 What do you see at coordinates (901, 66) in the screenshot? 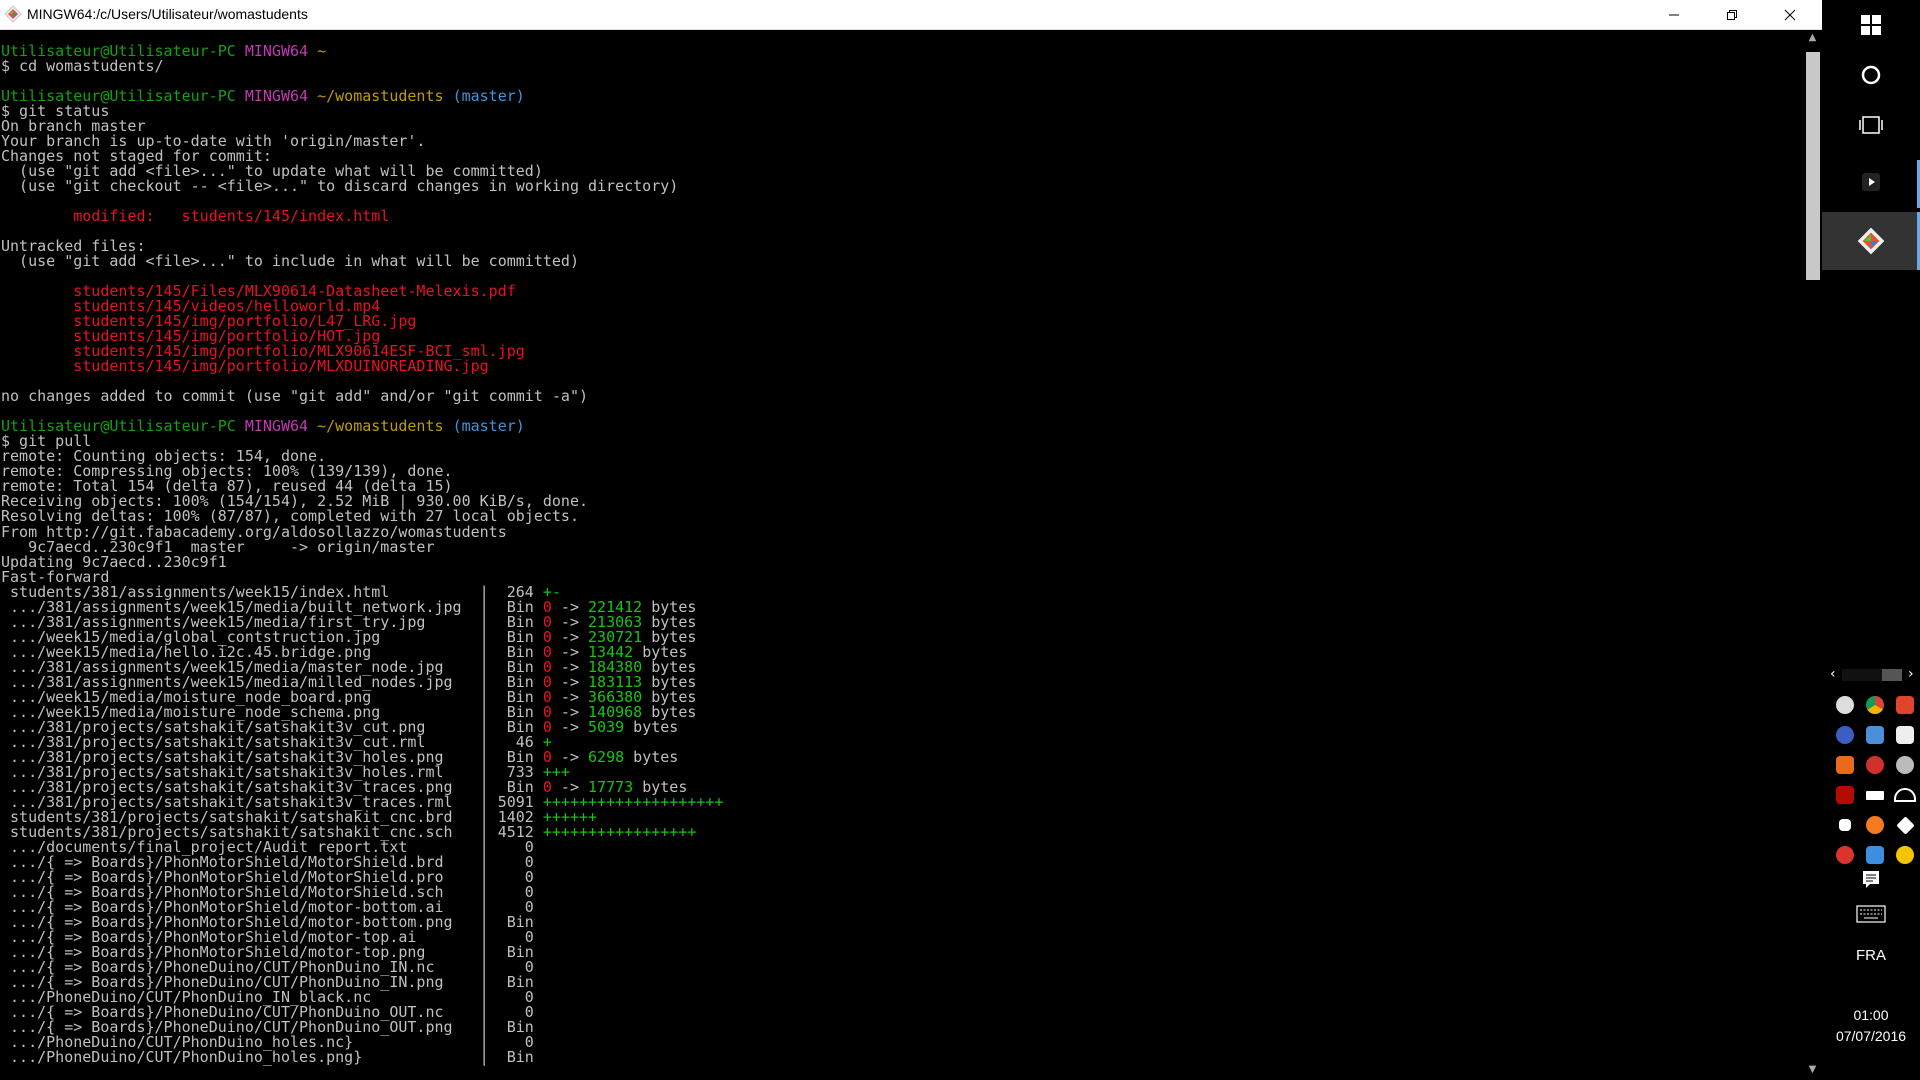
I see `terminal-line: $ cd womastudents/` at bounding box center [901, 66].